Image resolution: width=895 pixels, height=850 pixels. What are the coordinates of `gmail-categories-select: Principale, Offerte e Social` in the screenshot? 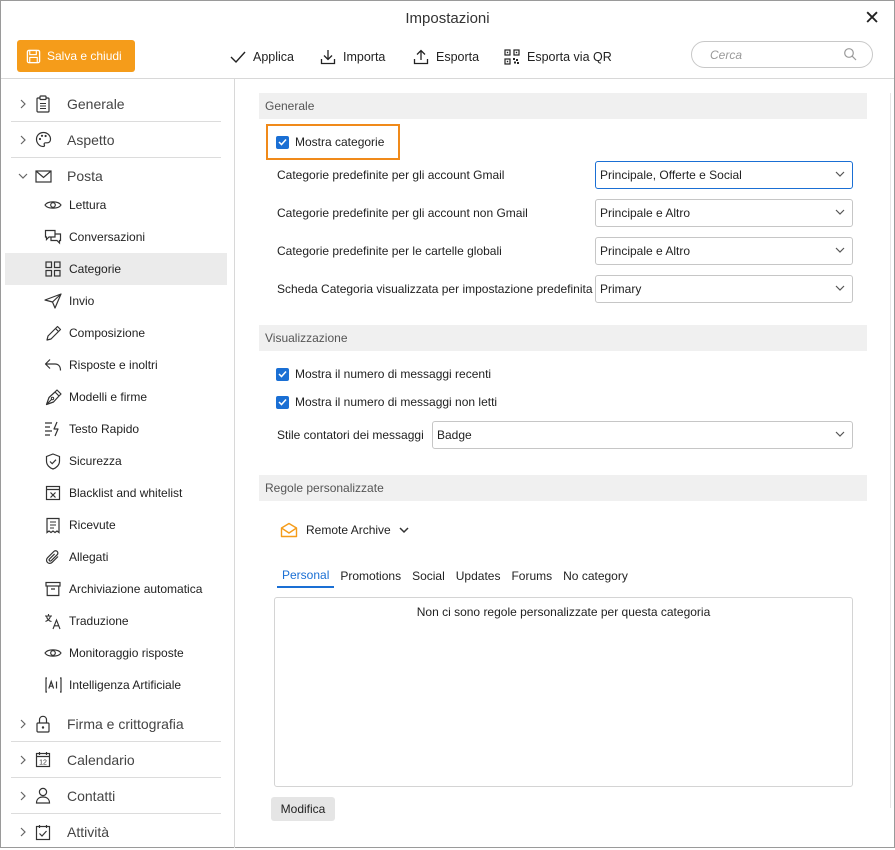 It's located at (724, 175).